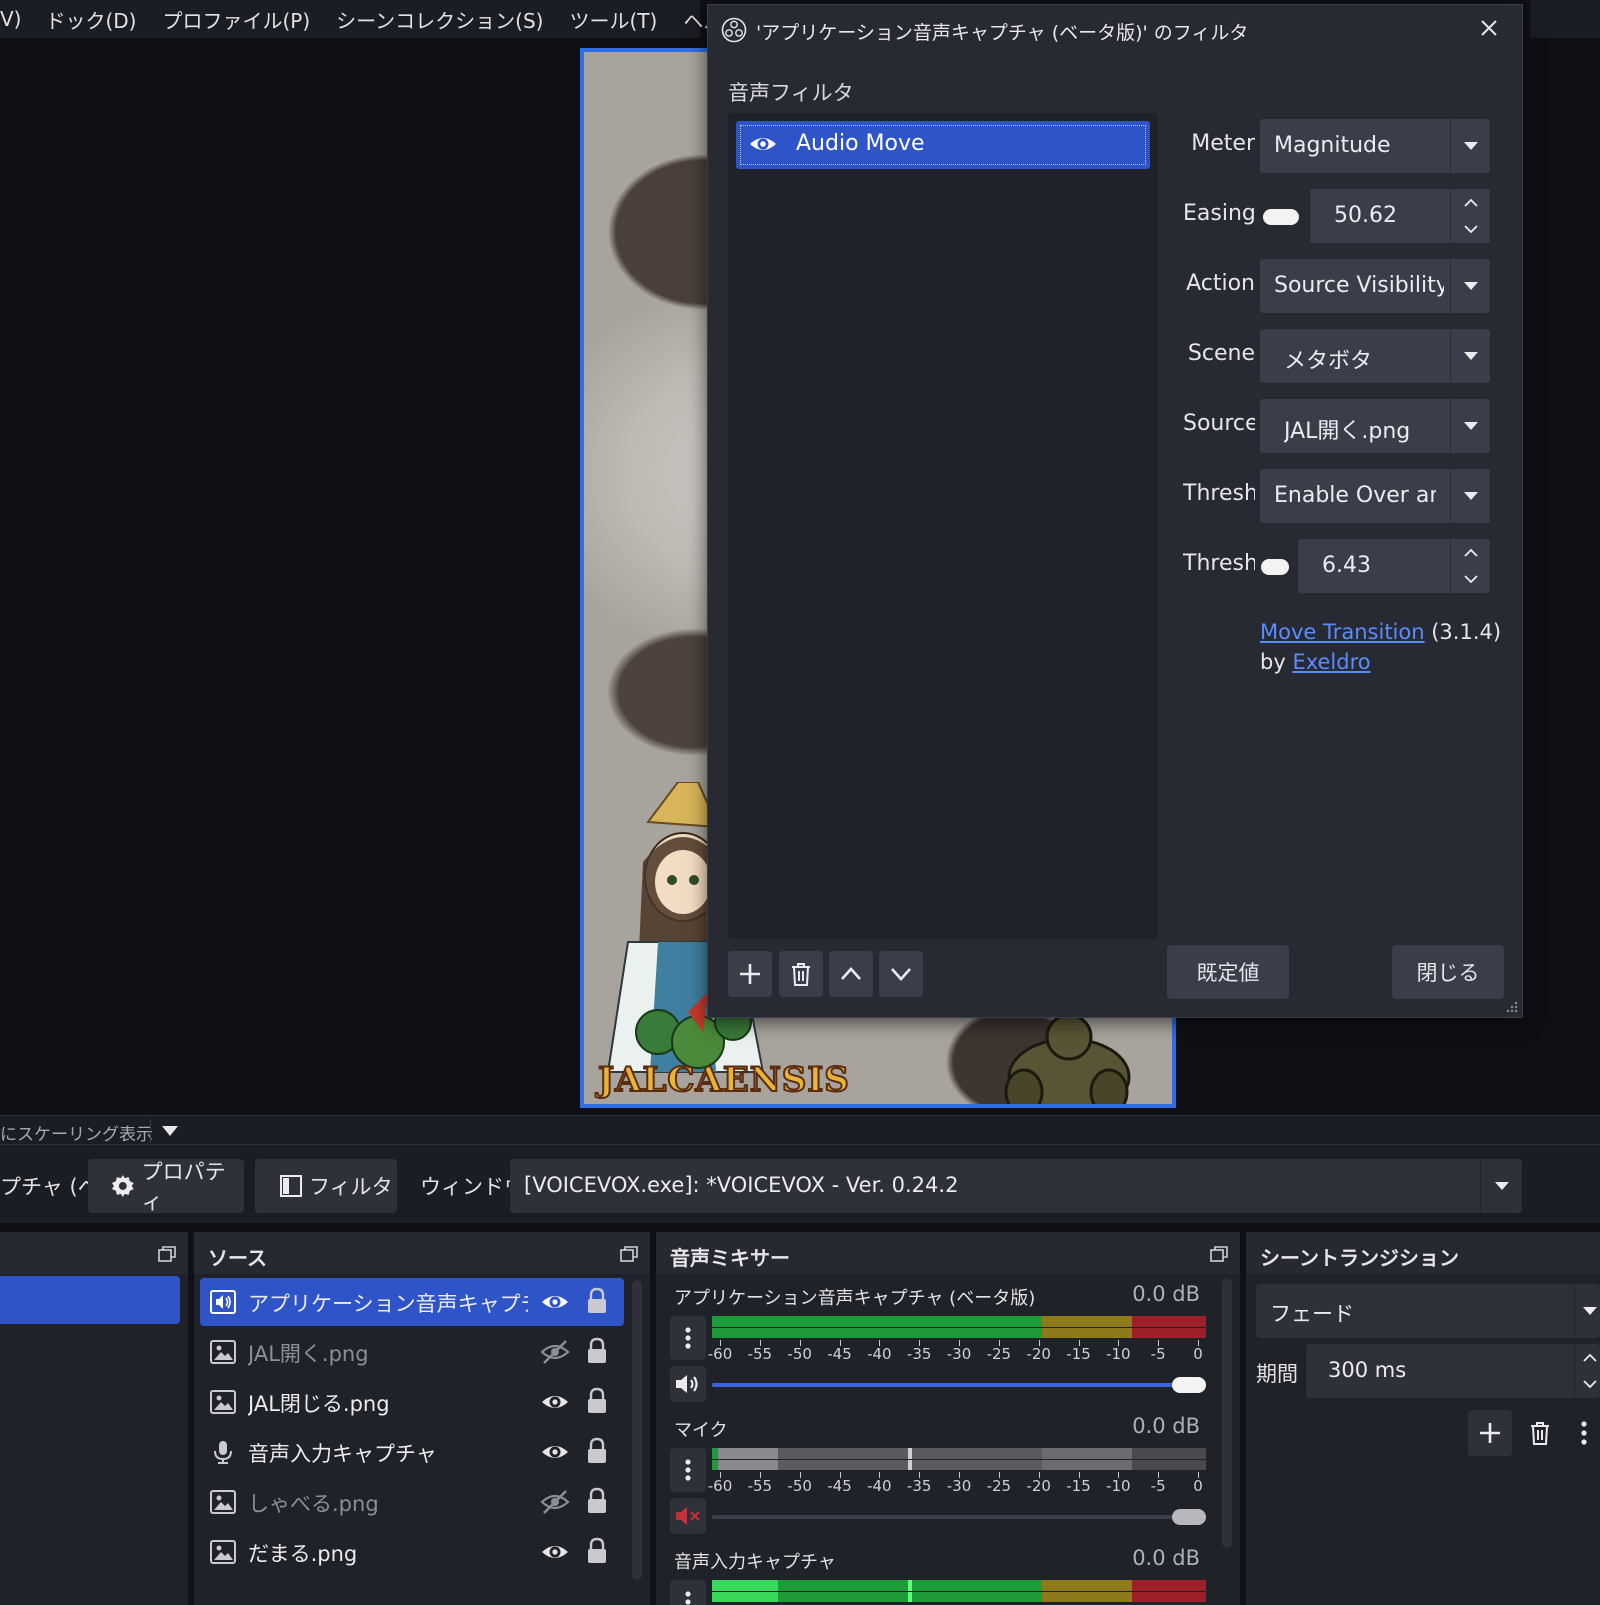 The width and height of the screenshot is (1600, 1605). Describe the element at coordinates (326, 1186) in the screenshot. I see `filters-button: フィルタ` at that location.